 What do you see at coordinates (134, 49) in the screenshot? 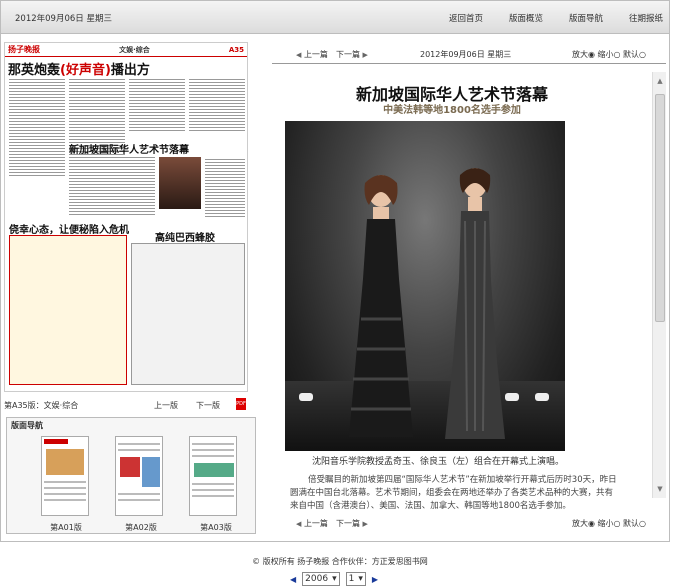
I see `page-section: 文娱·综合` at bounding box center [134, 49].